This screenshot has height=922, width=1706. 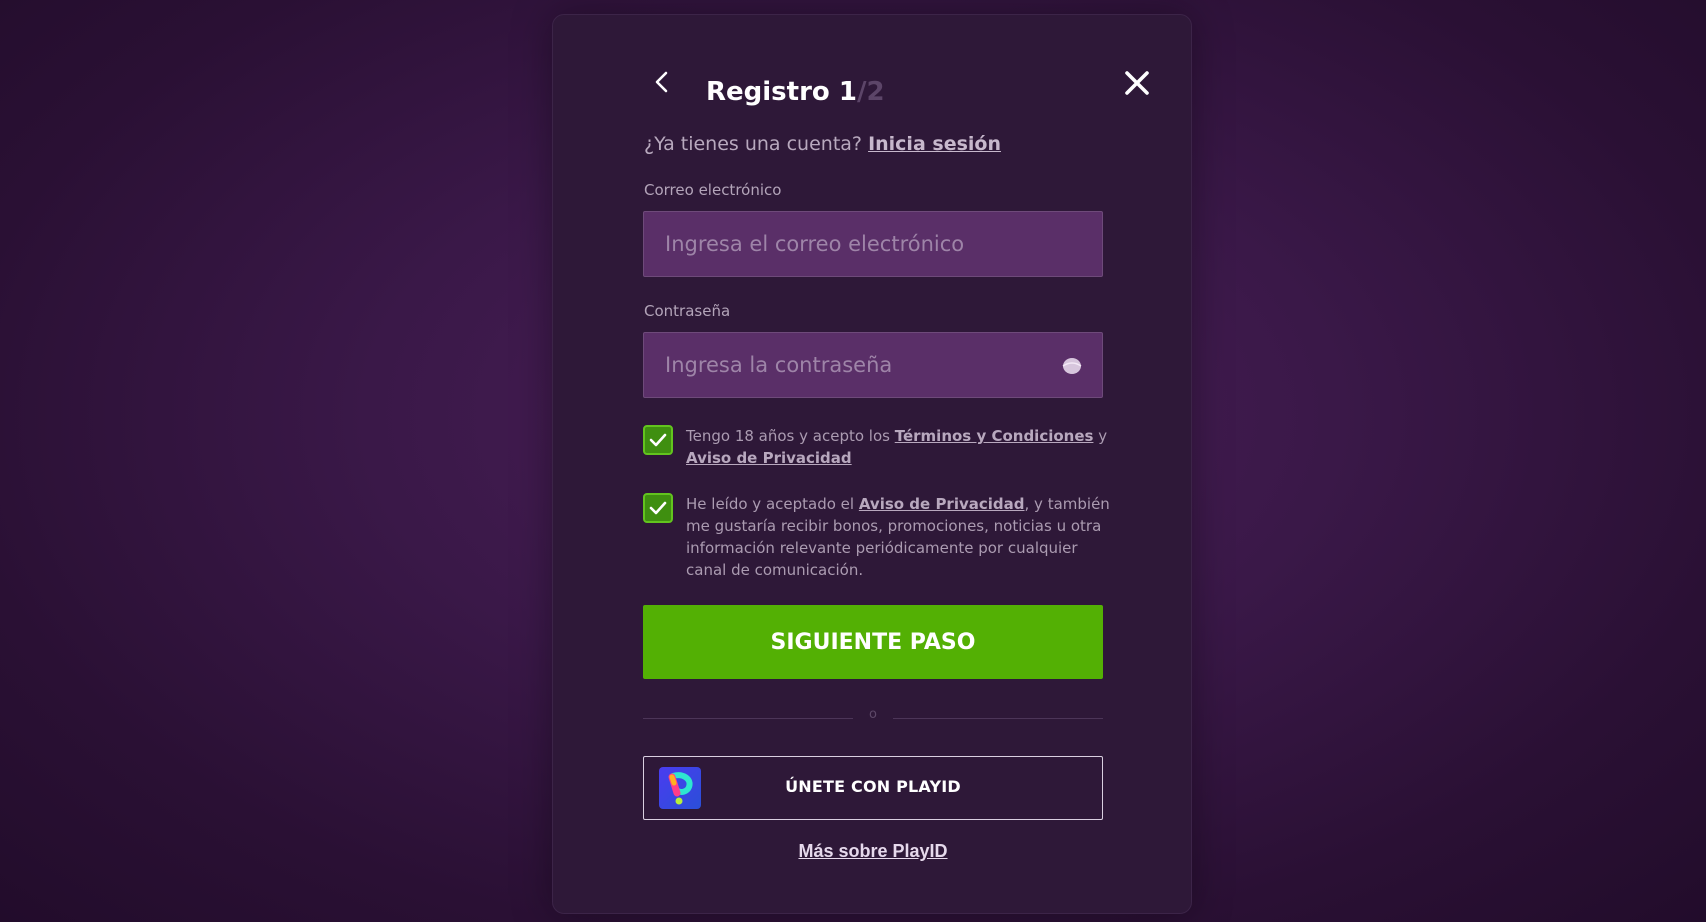 What do you see at coordinates (873, 851) in the screenshot?
I see `more-about-playid-link: Más sobre PlayID` at bounding box center [873, 851].